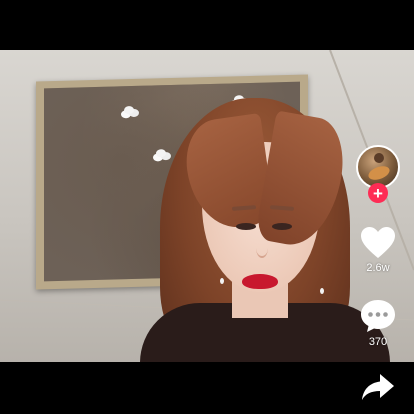  I want to click on like-count: 2.6w, so click(378, 268).